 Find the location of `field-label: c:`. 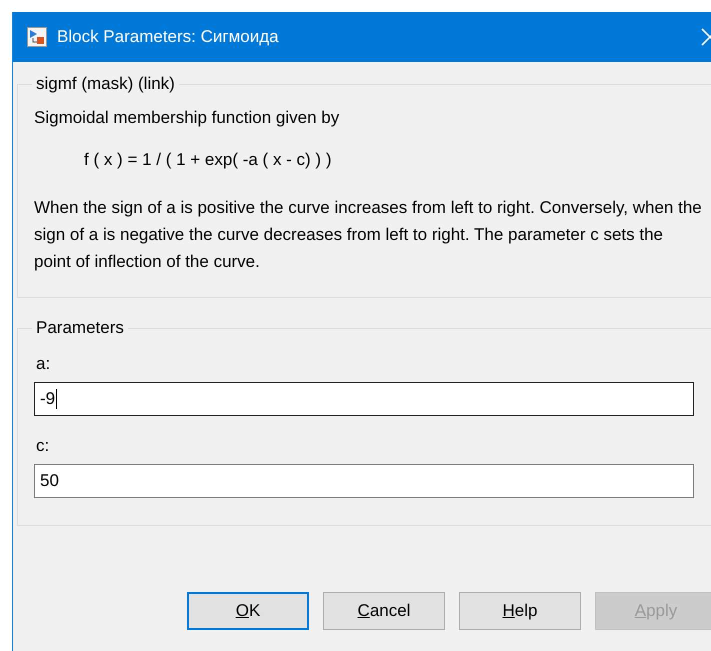

field-label: c: is located at coordinates (43, 446).